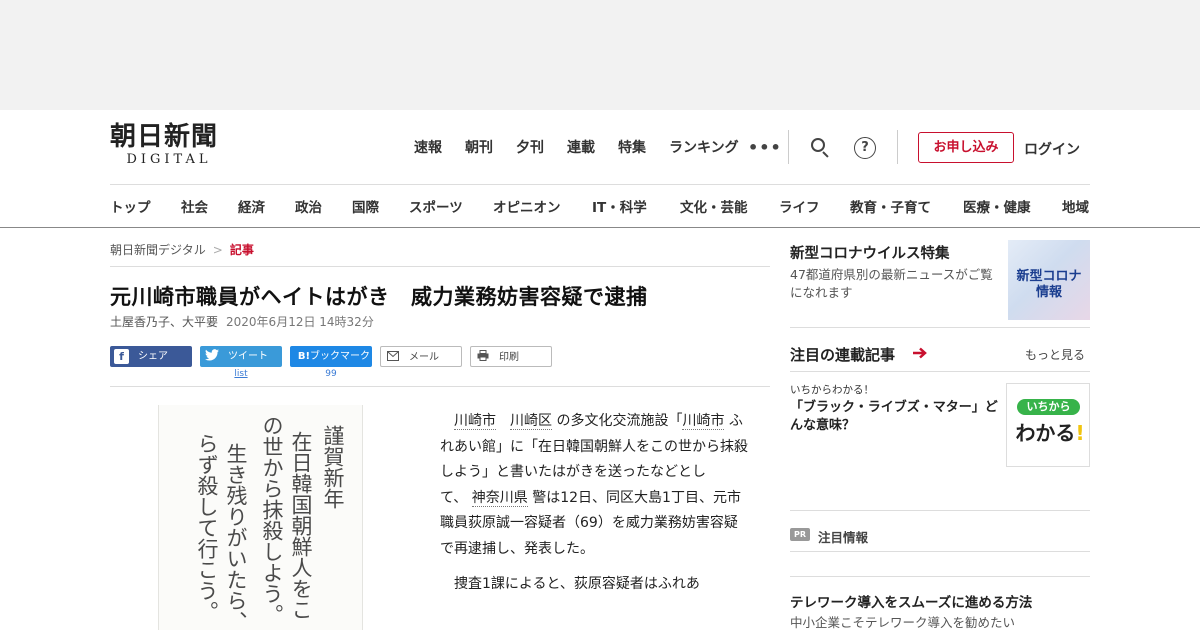 Image resolution: width=1200 pixels, height=630 pixels. What do you see at coordinates (619, 206) in the screenshot?
I see `section-it-science: IT・科学` at bounding box center [619, 206].